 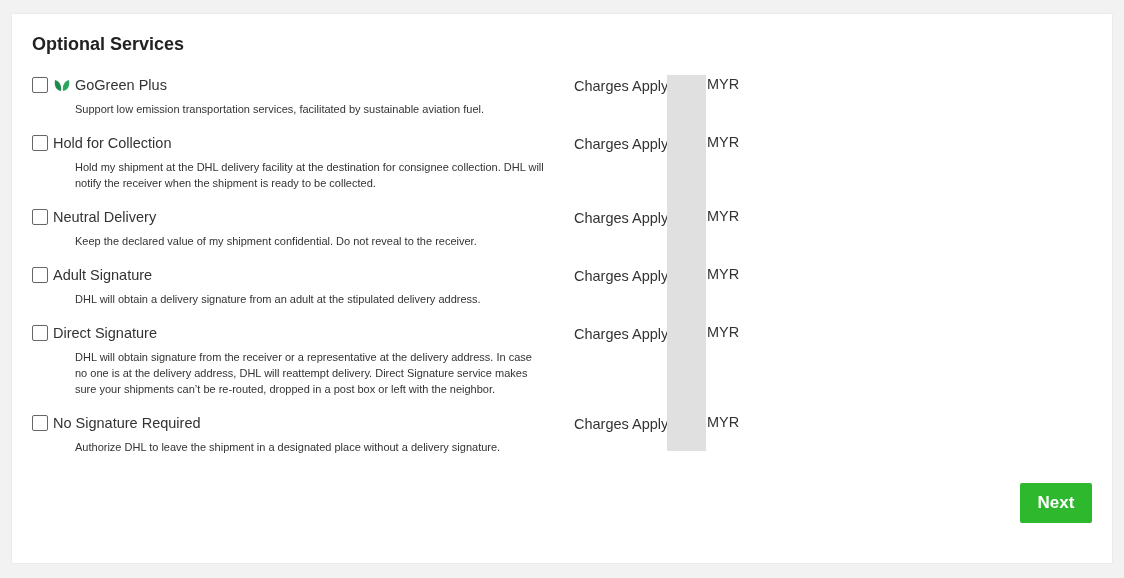 I want to click on section-heading: Optional Services, so click(x=109, y=44).